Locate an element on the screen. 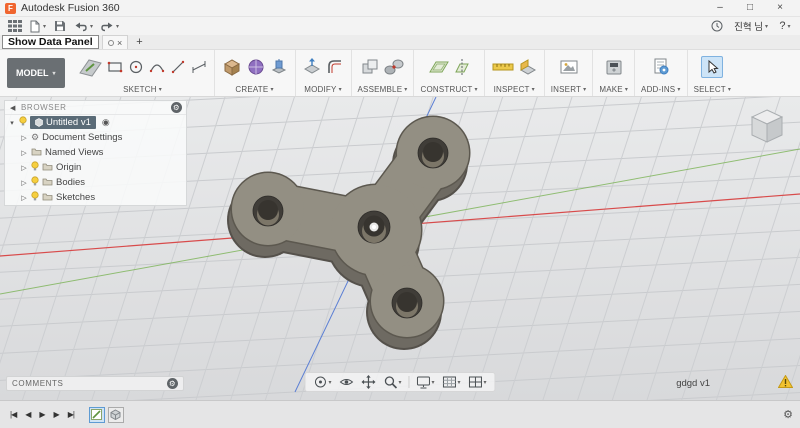 Image resolution: width=800 pixels, height=428 pixels. select-menu: SELECT ▾ is located at coordinates (713, 89).